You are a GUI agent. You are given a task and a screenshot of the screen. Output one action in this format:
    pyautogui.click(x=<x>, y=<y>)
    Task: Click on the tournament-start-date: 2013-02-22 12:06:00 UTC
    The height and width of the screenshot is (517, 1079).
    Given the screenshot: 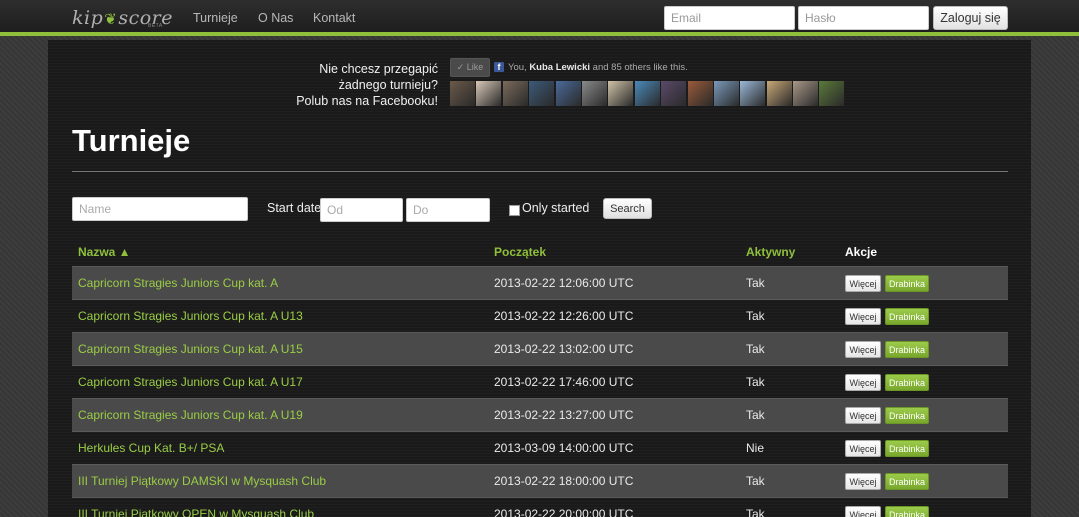 What is the action you would take?
    pyautogui.click(x=564, y=283)
    